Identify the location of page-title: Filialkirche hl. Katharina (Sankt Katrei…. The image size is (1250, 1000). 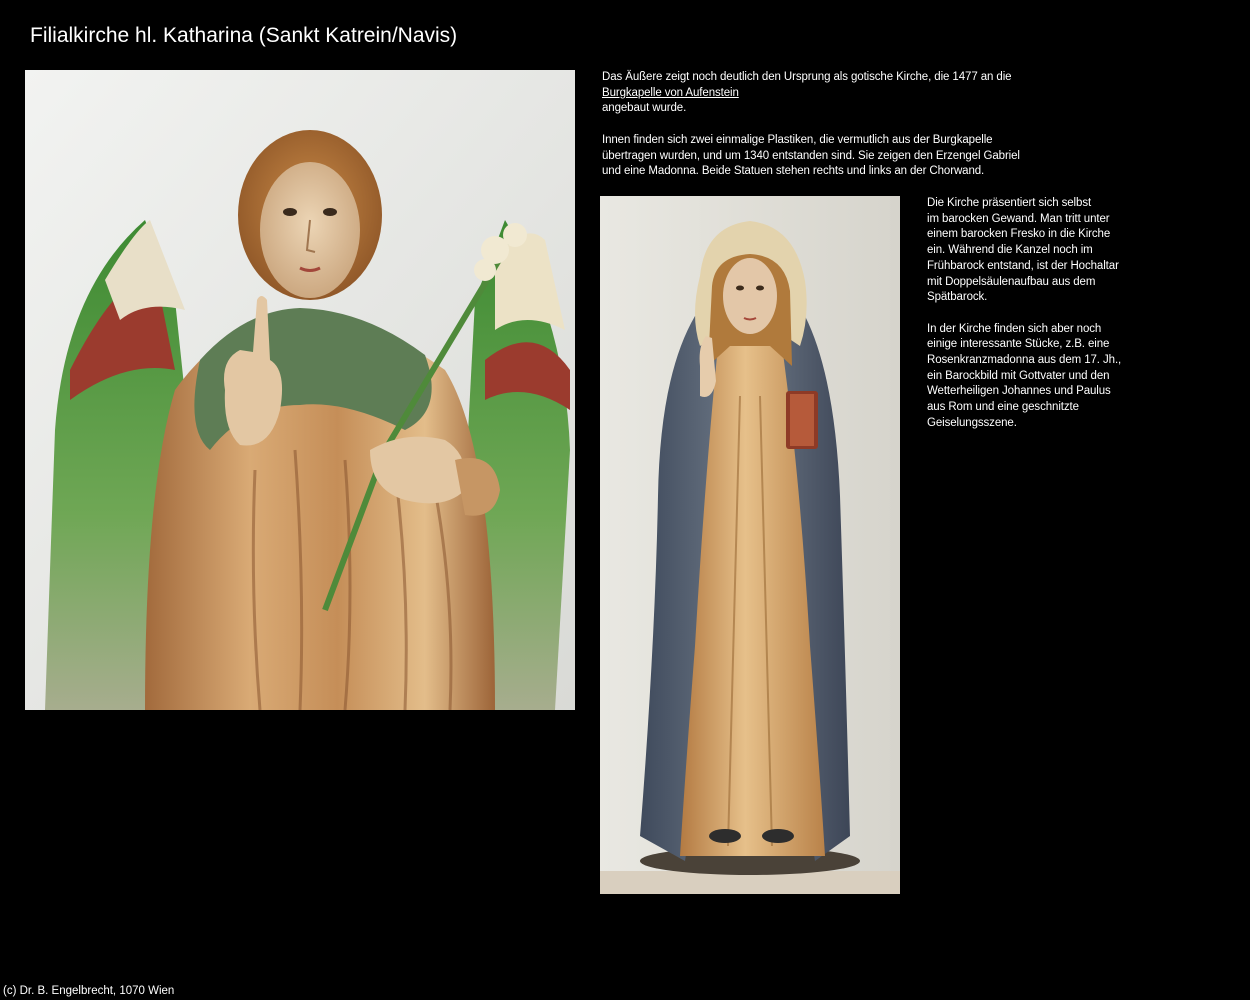
(244, 35).